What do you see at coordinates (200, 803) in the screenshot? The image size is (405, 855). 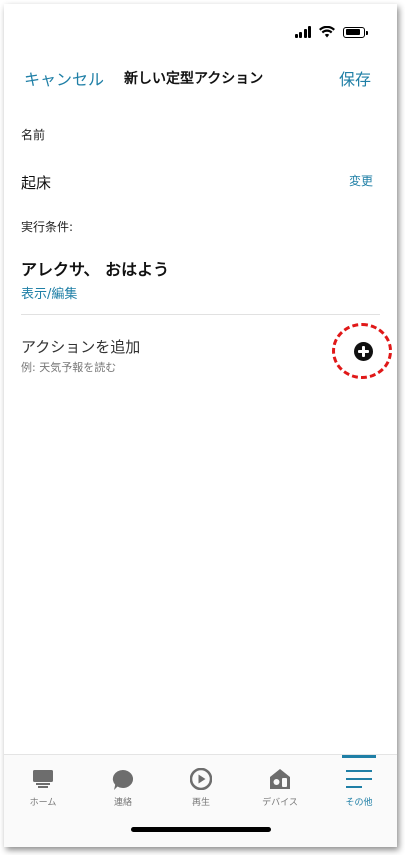 I see `tab-label: 再生` at bounding box center [200, 803].